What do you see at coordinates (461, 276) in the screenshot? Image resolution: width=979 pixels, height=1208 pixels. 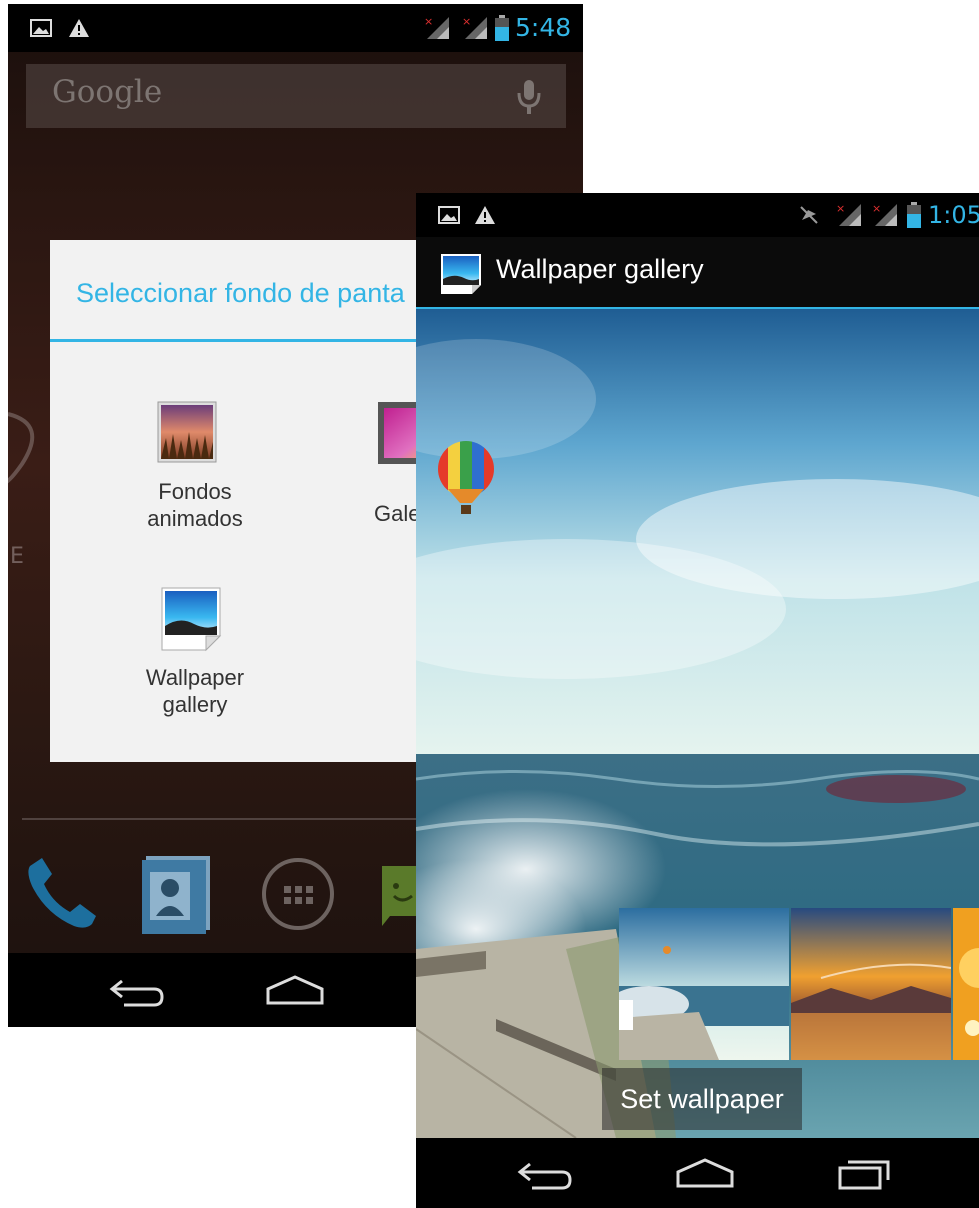 I see `wallpaper-gallery-app-icon` at bounding box center [461, 276].